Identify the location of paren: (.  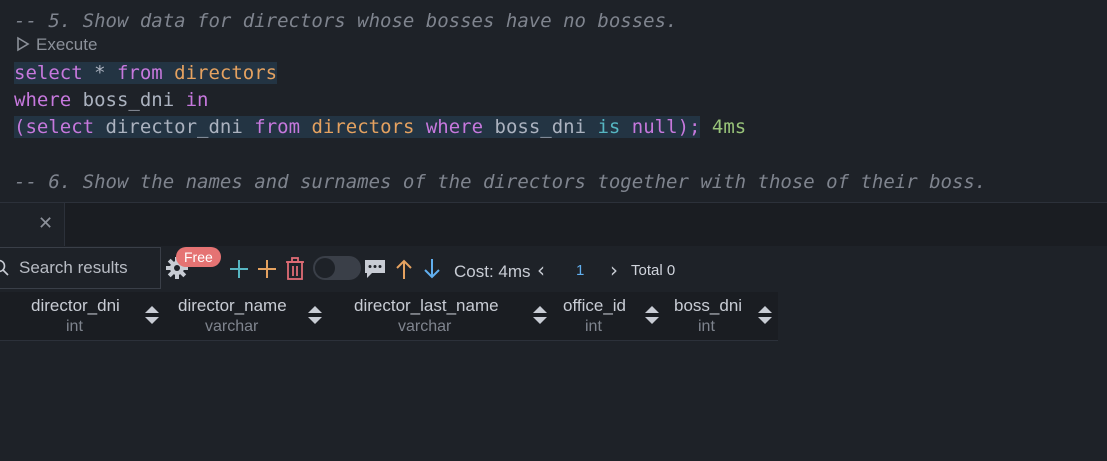
(20, 127).